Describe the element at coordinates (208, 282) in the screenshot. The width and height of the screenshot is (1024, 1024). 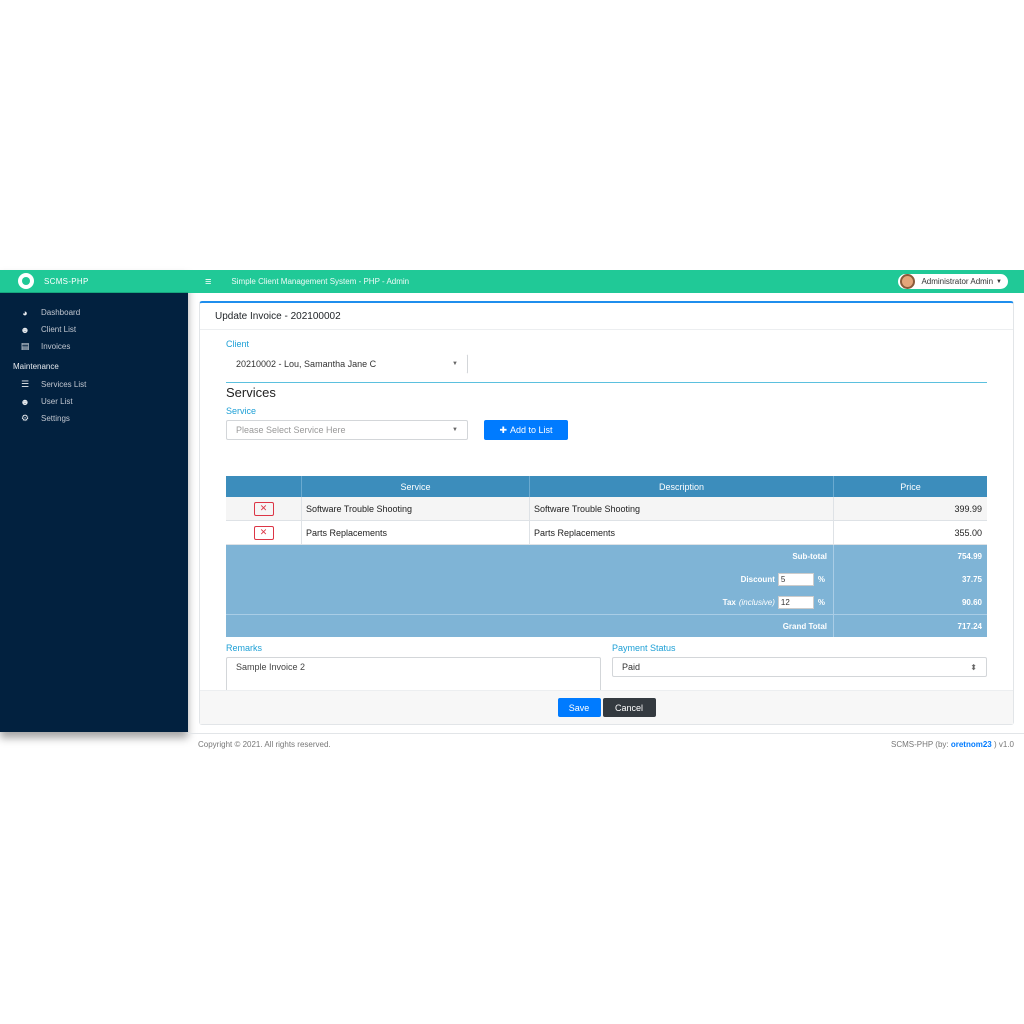
I see `hamburger-icon: ≡` at that location.